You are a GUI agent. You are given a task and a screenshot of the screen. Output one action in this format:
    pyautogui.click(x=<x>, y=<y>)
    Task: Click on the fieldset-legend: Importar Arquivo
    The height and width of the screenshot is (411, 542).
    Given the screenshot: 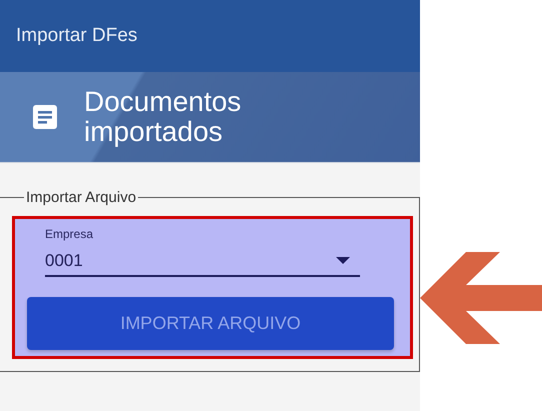 What is the action you would take?
    pyautogui.click(x=81, y=197)
    